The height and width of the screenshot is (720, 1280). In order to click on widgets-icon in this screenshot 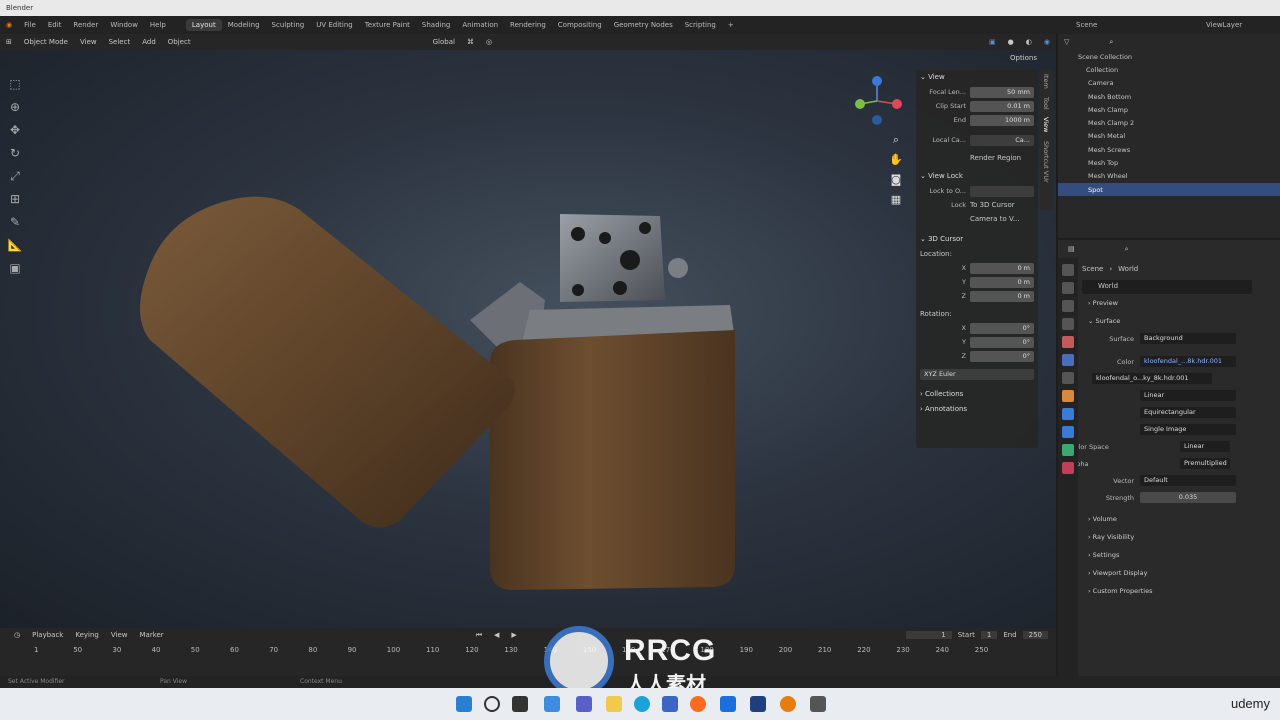, I will do `click(552, 704)`.